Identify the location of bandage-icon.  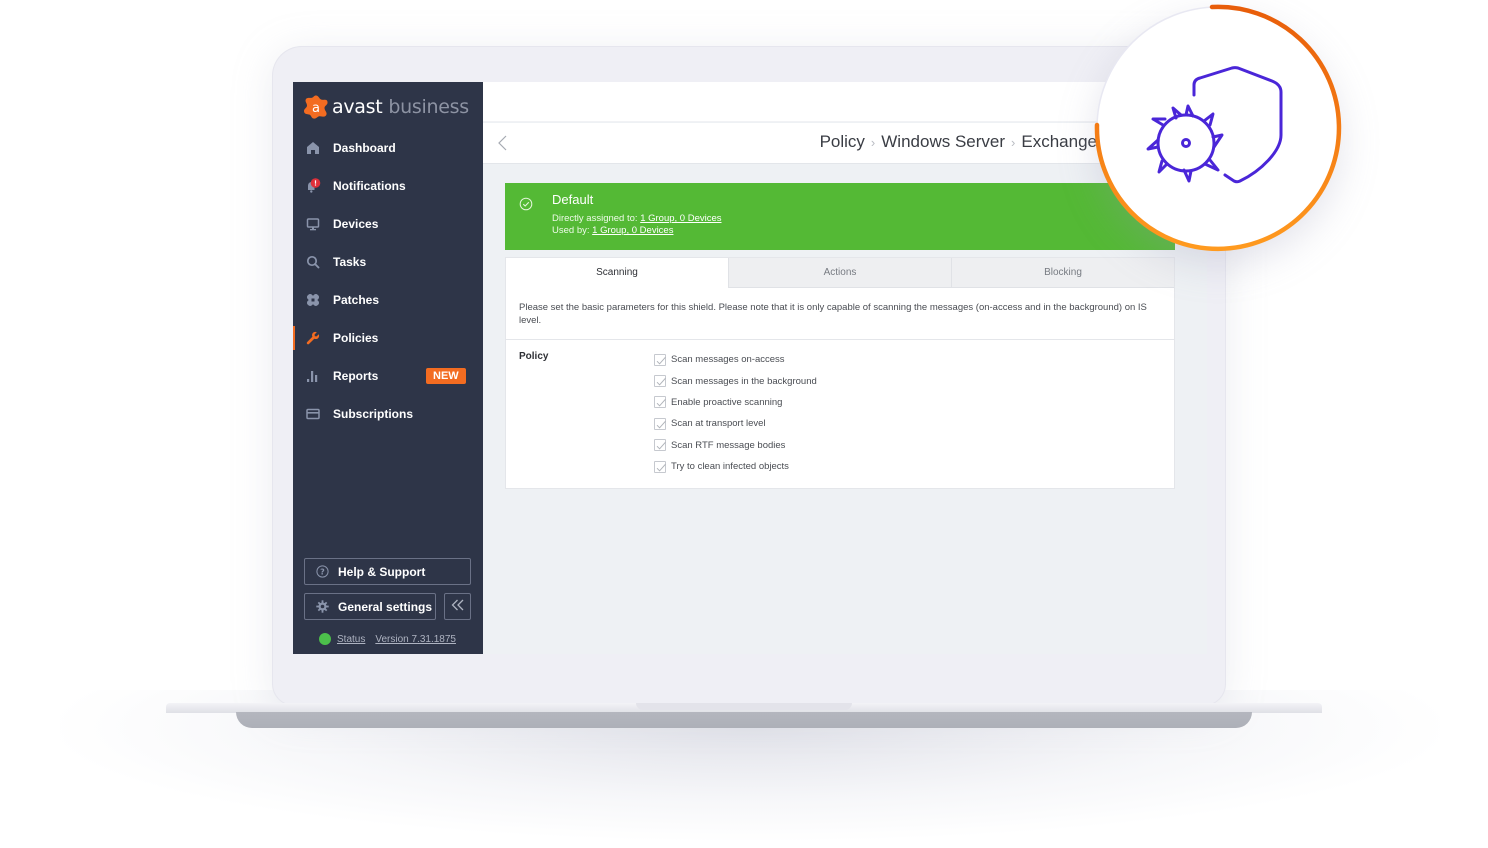
(313, 300).